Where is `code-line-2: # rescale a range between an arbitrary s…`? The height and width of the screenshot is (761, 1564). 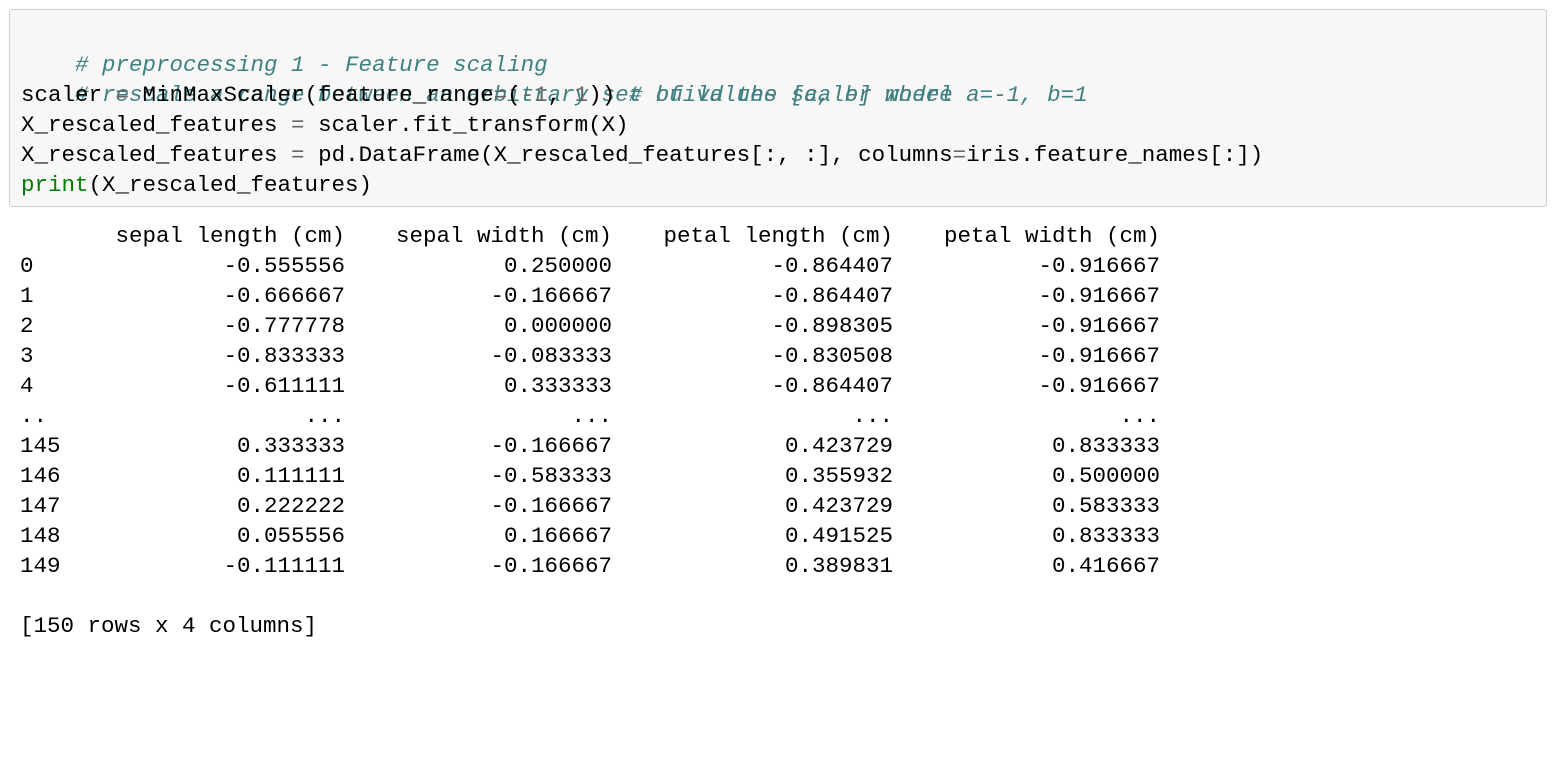 code-line-2: # rescale a range between an arbitrary s… is located at coordinates (554, 79).